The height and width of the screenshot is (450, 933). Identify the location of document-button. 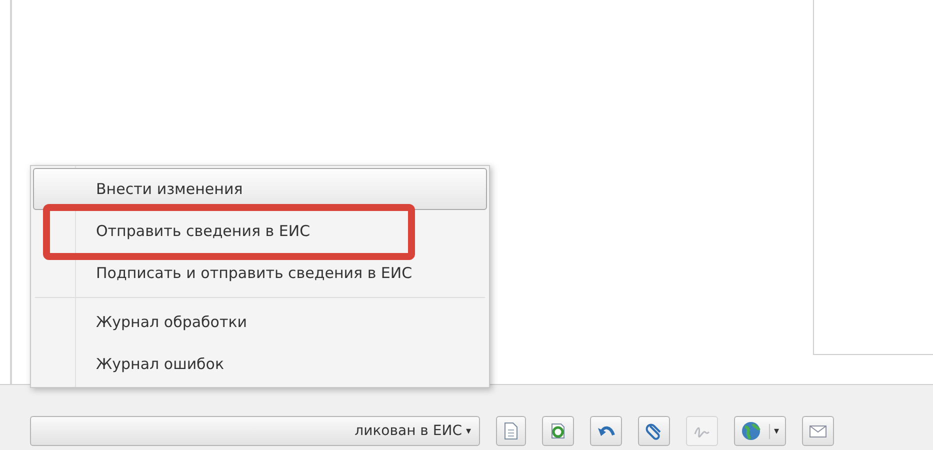
(511, 431).